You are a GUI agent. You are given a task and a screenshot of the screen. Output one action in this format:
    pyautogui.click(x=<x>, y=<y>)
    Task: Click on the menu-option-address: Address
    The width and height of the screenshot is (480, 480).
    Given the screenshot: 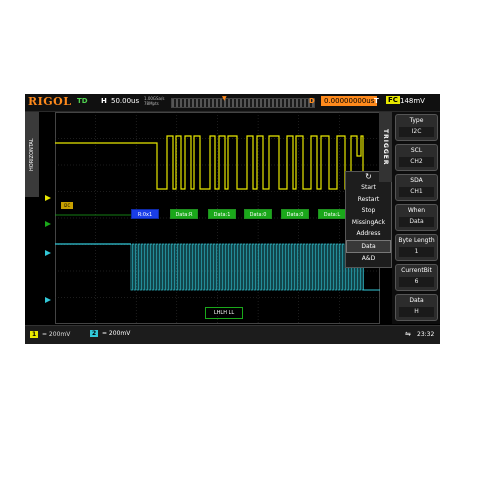 What is the action you would take?
    pyautogui.click(x=368, y=234)
    